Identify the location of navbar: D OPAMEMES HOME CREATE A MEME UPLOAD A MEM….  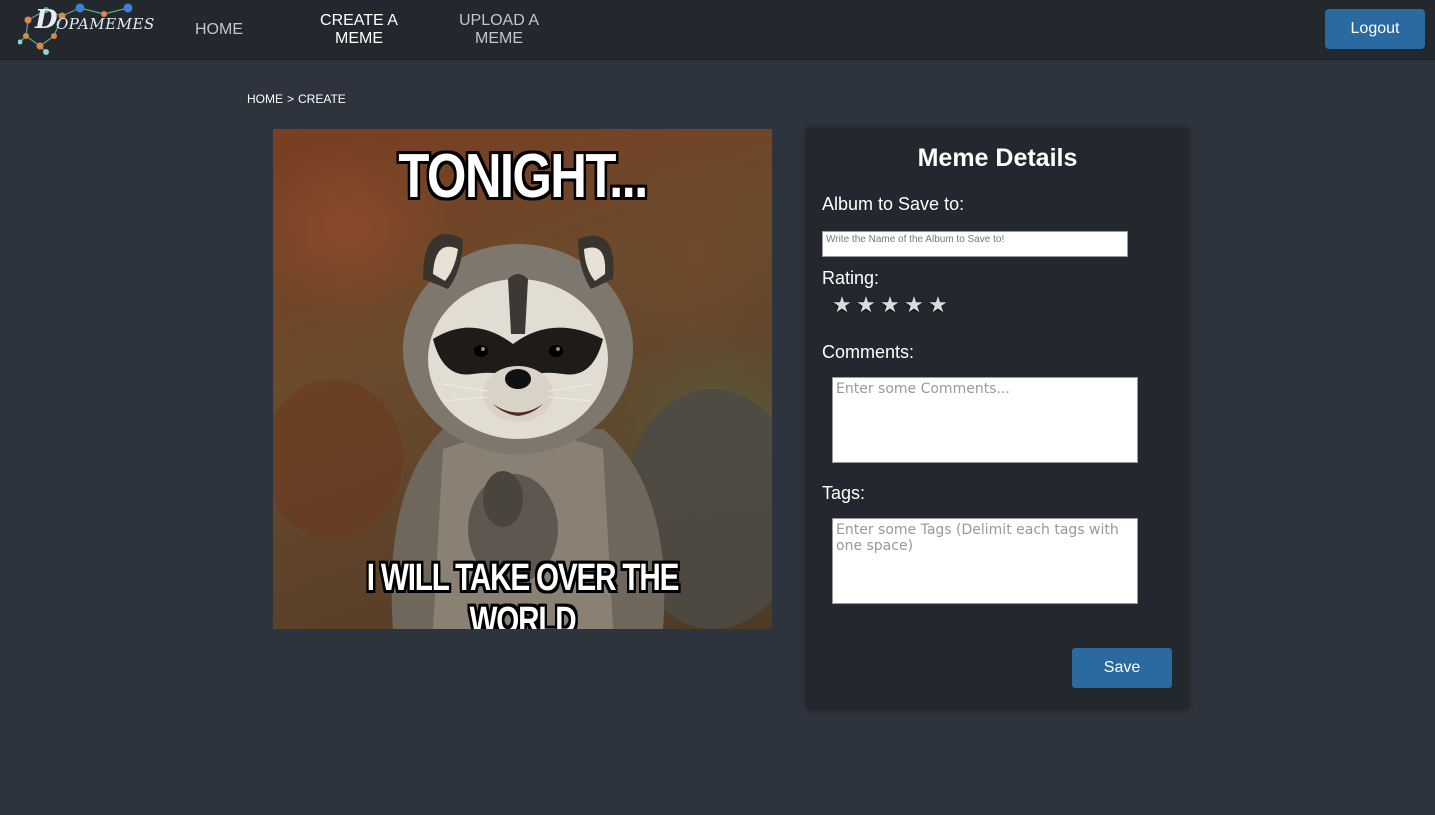
(717, 30).